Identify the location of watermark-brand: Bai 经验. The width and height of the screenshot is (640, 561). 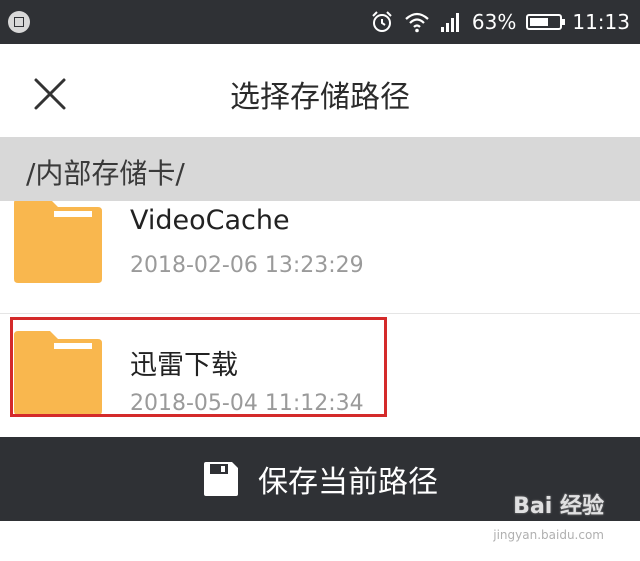
(558, 506).